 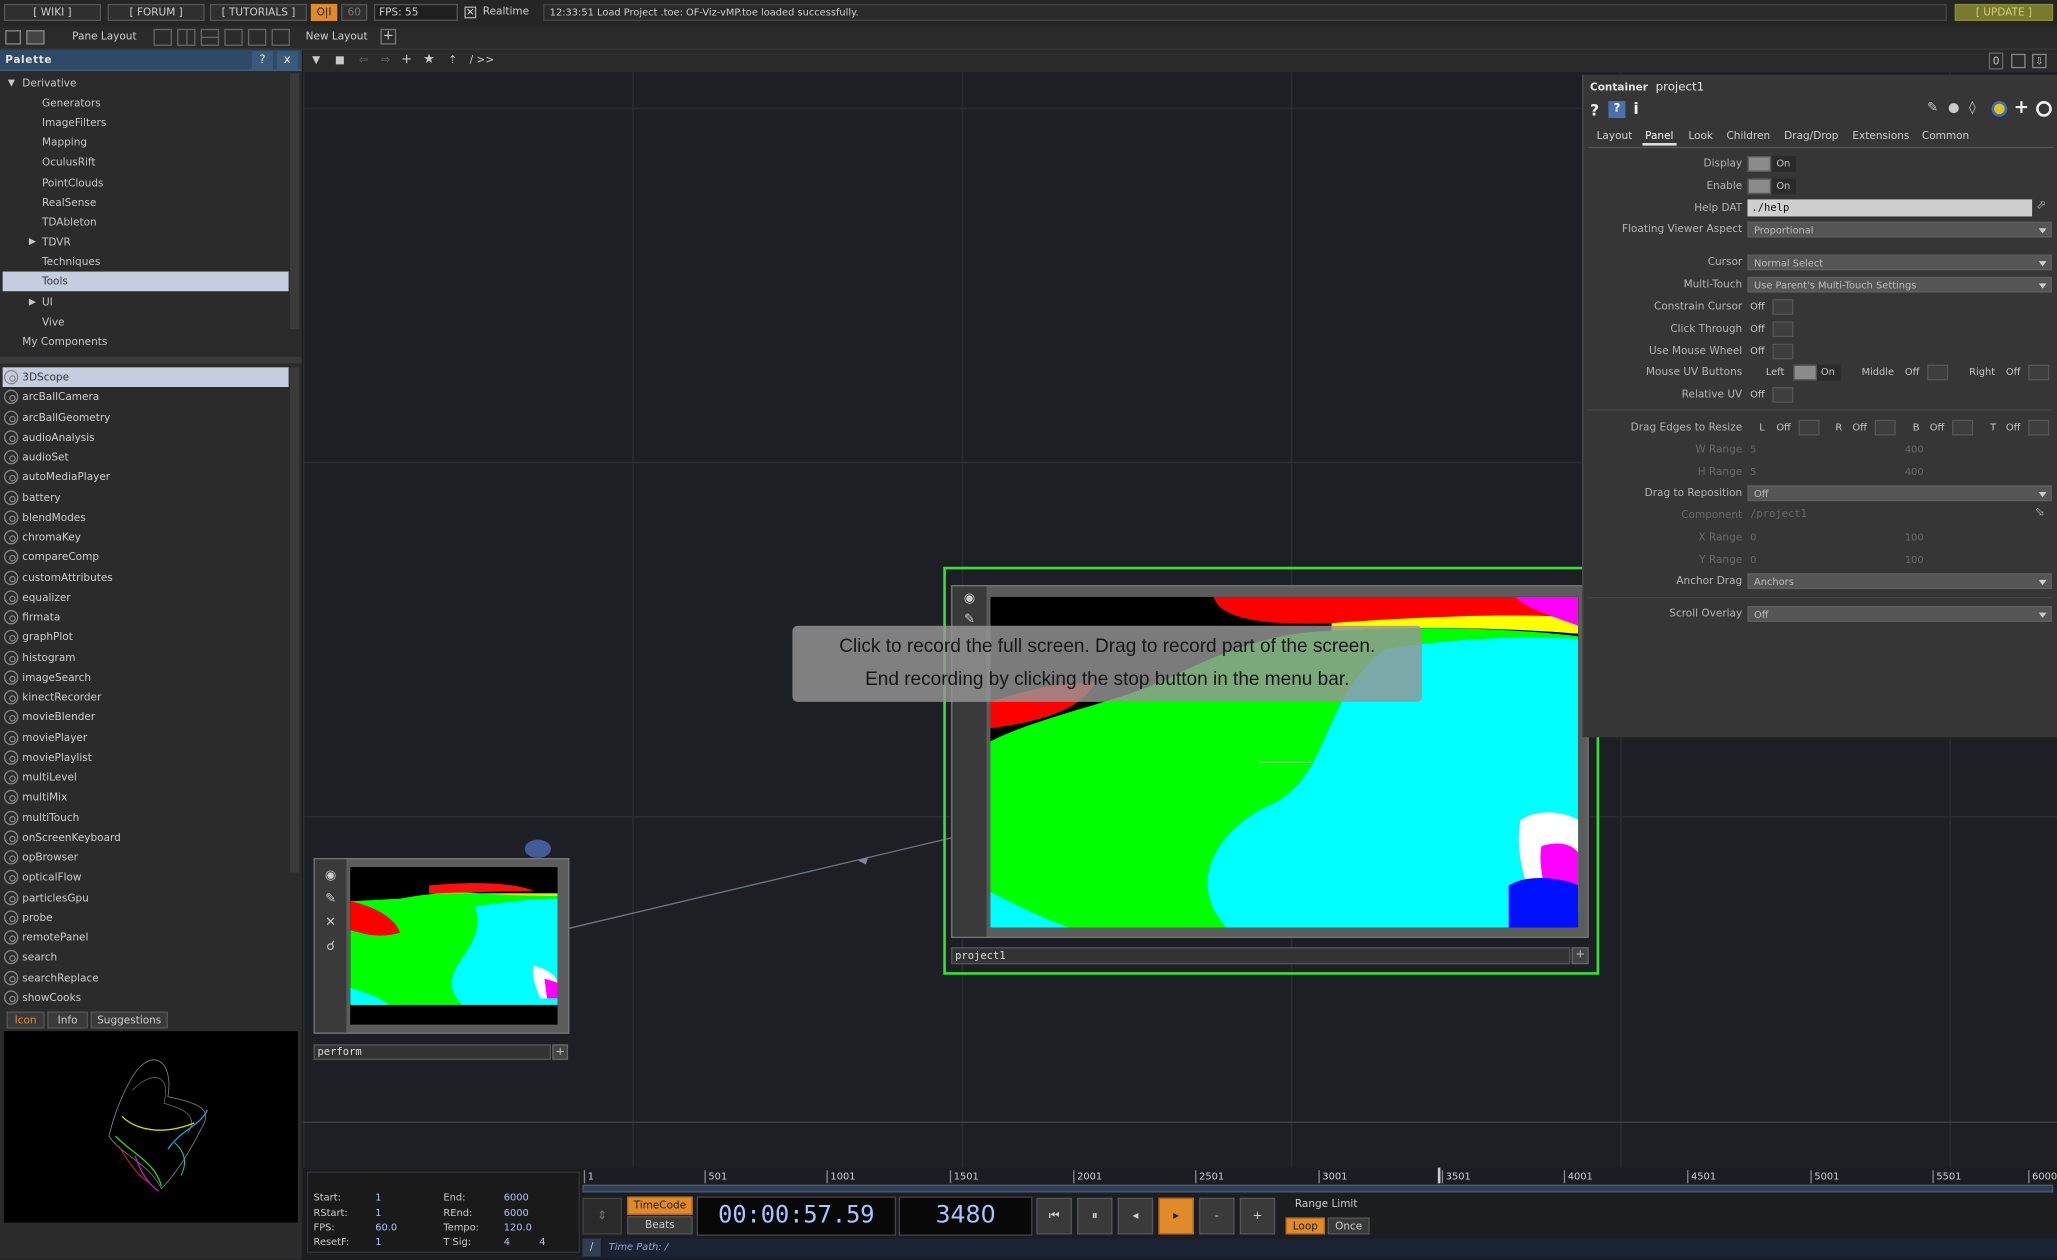 What do you see at coordinates (316, 60) in the screenshot?
I see `dropdown-arrow-icon: ▼` at bounding box center [316, 60].